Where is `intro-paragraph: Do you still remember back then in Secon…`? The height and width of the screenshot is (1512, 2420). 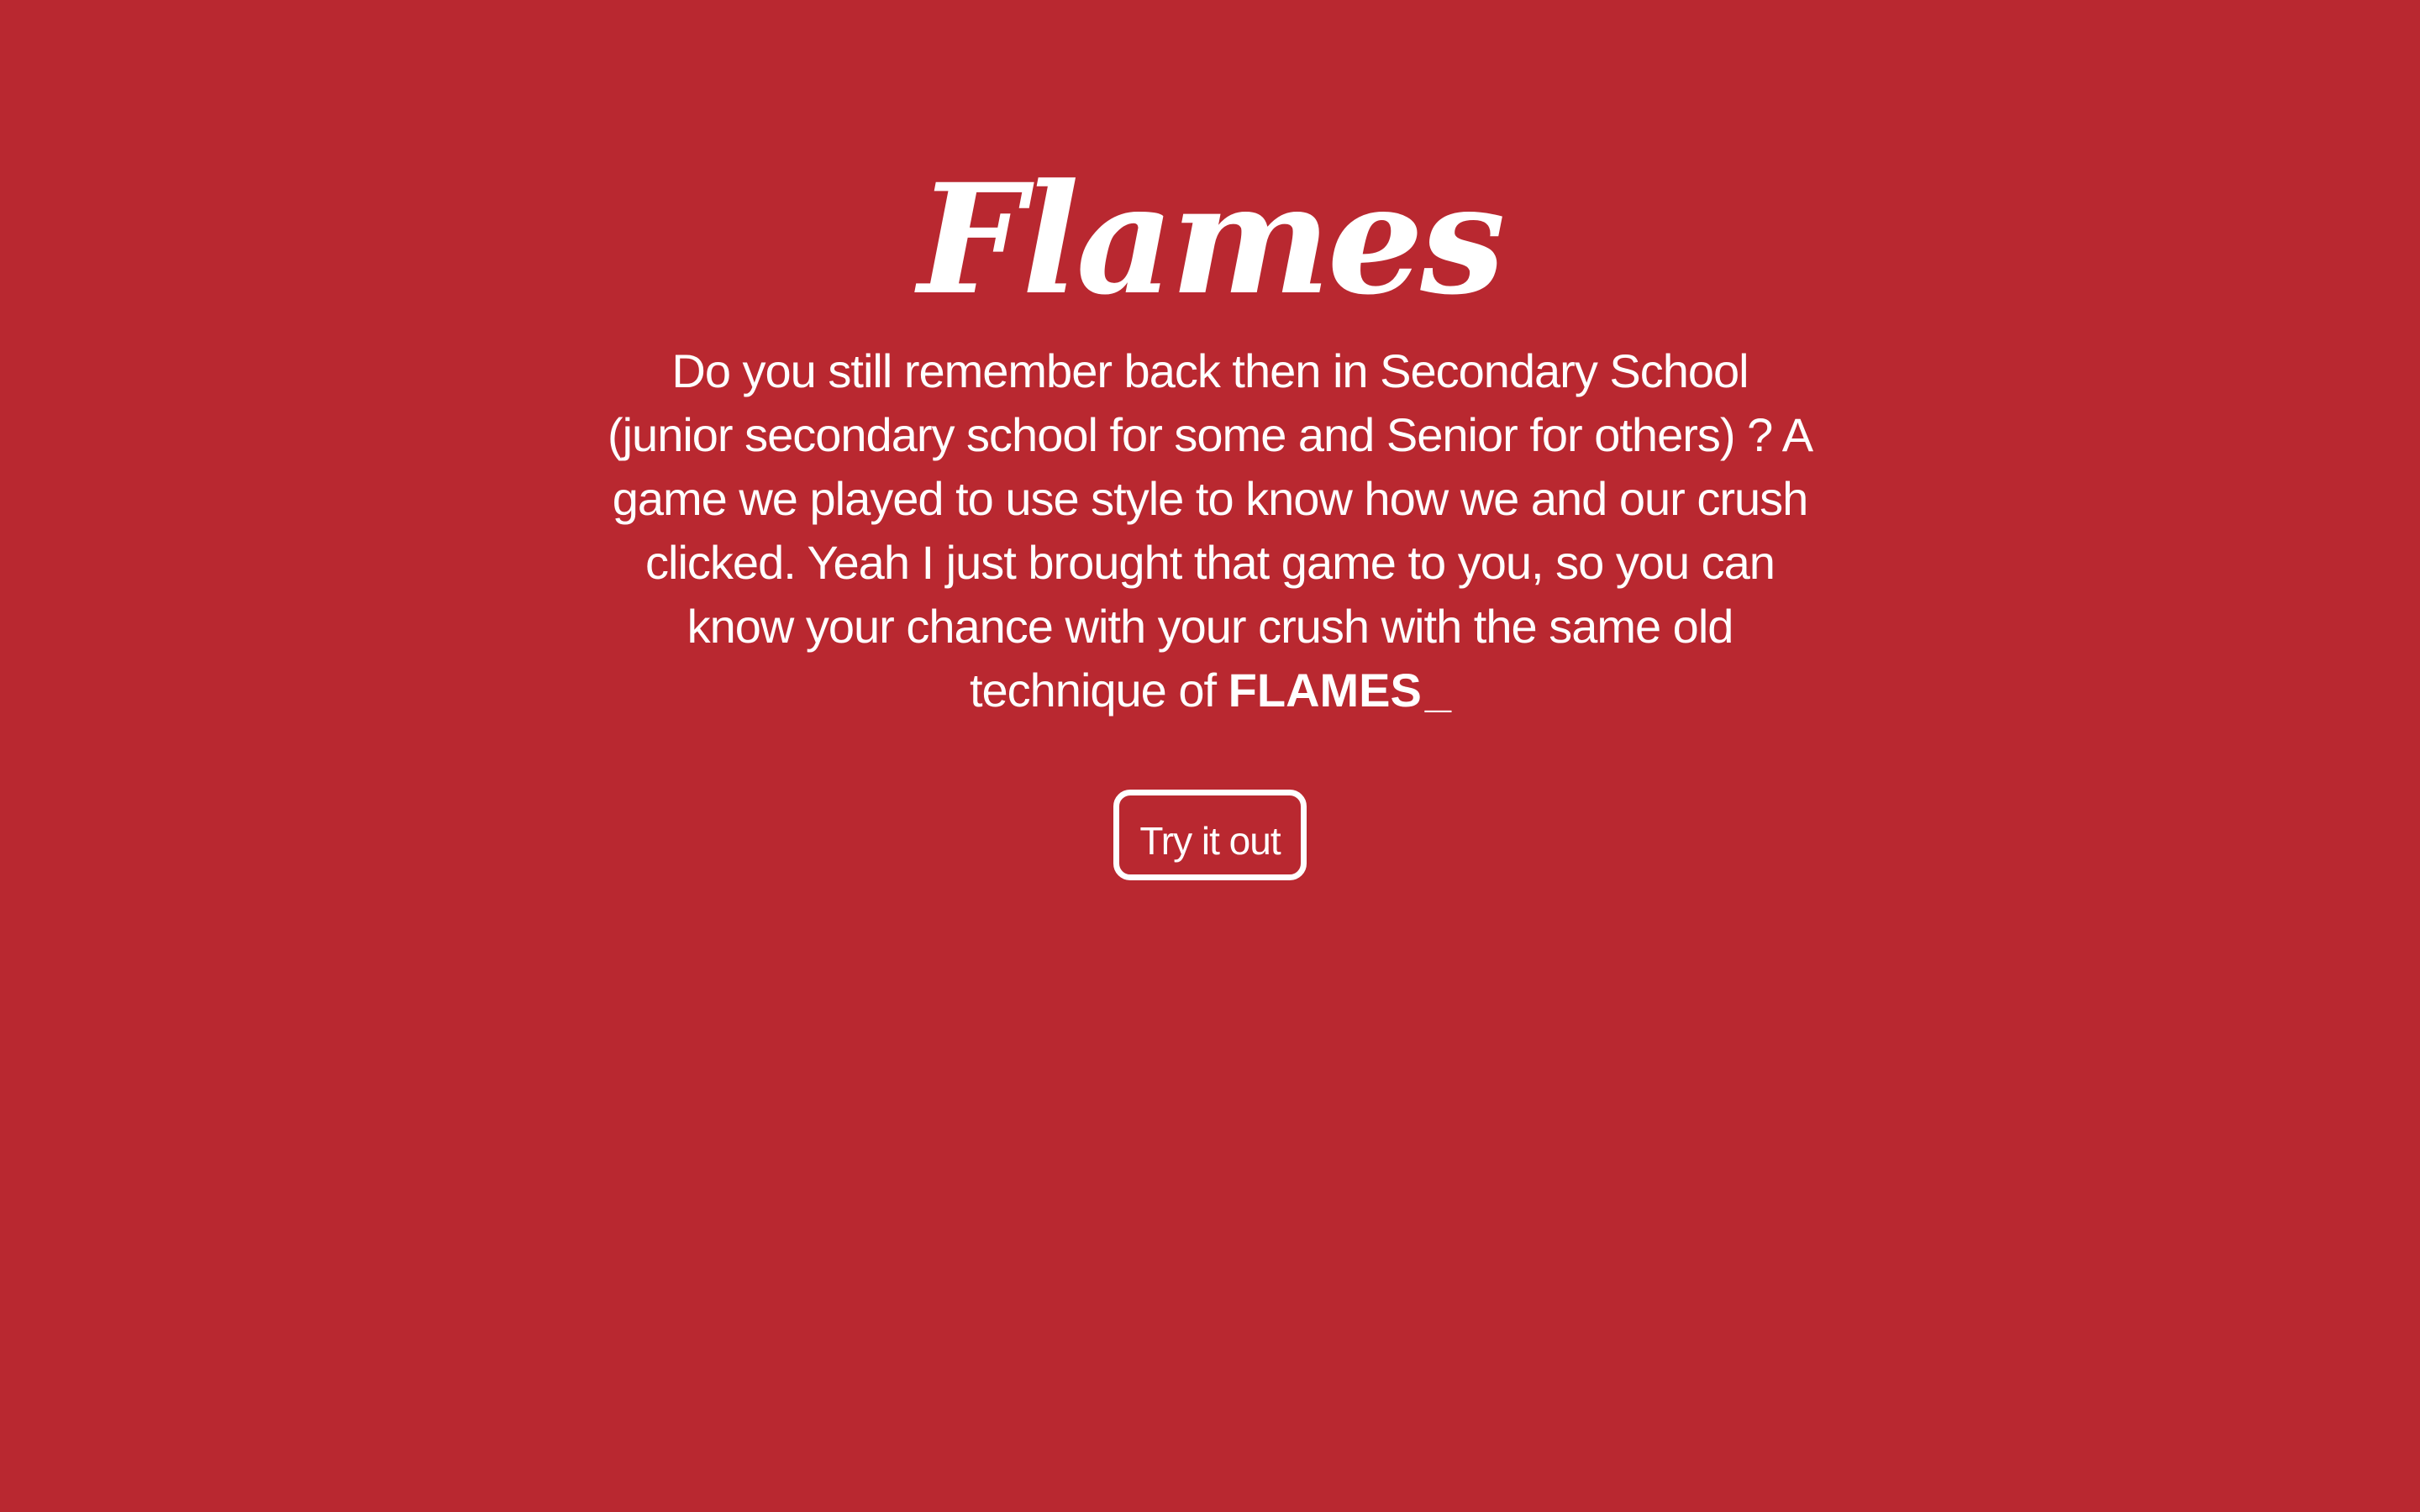
intro-paragraph: Do you still remember back then in Secon… is located at coordinates (1210, 530).